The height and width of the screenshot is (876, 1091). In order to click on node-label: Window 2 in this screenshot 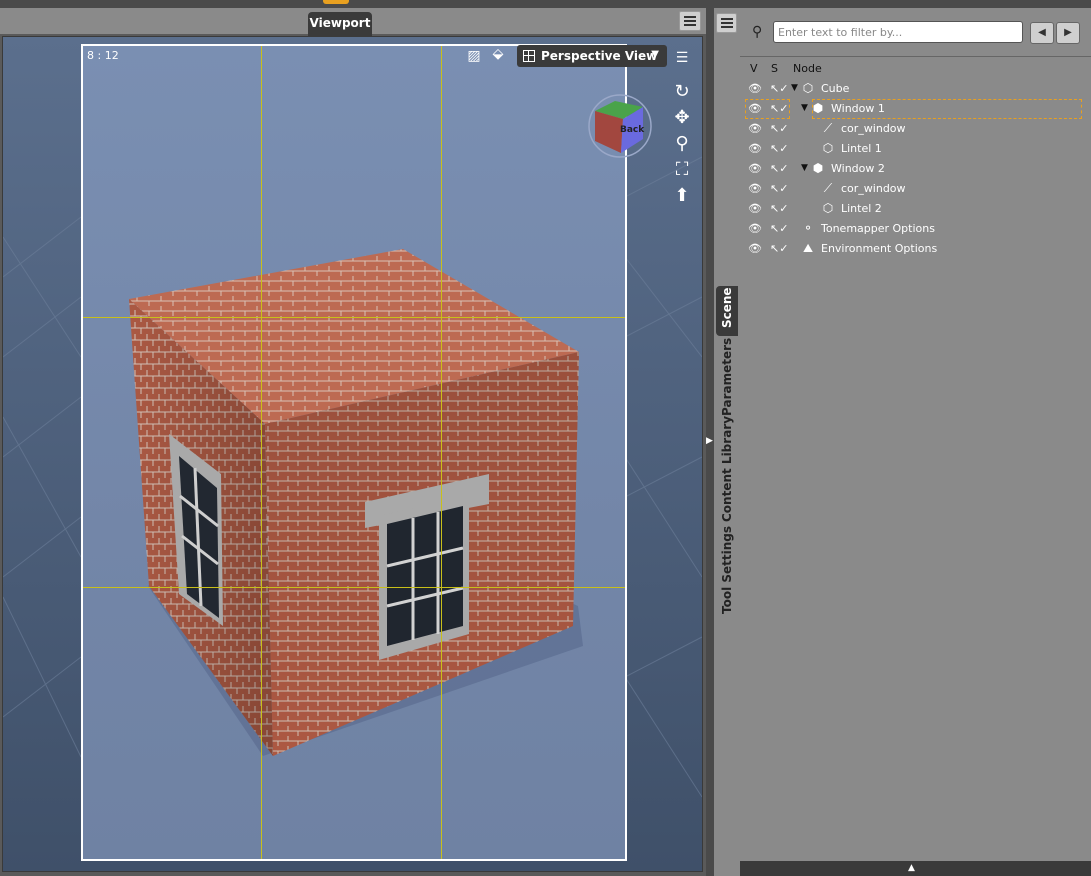, I will do `click(858, 168)`.